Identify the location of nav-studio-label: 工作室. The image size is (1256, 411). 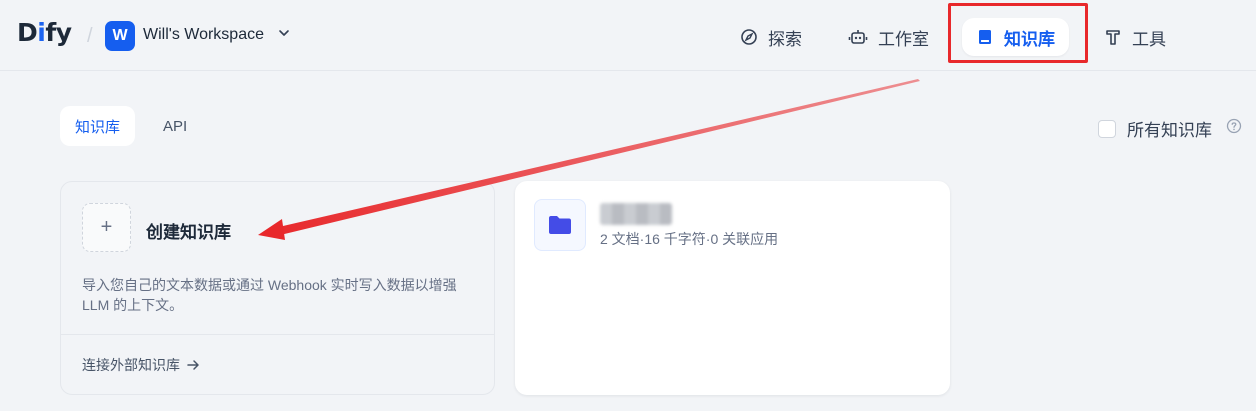
(903, 39).